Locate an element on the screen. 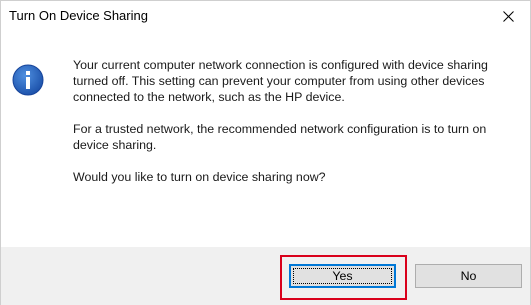  yes-button-label: Yes is located at coordinates (342, 276).